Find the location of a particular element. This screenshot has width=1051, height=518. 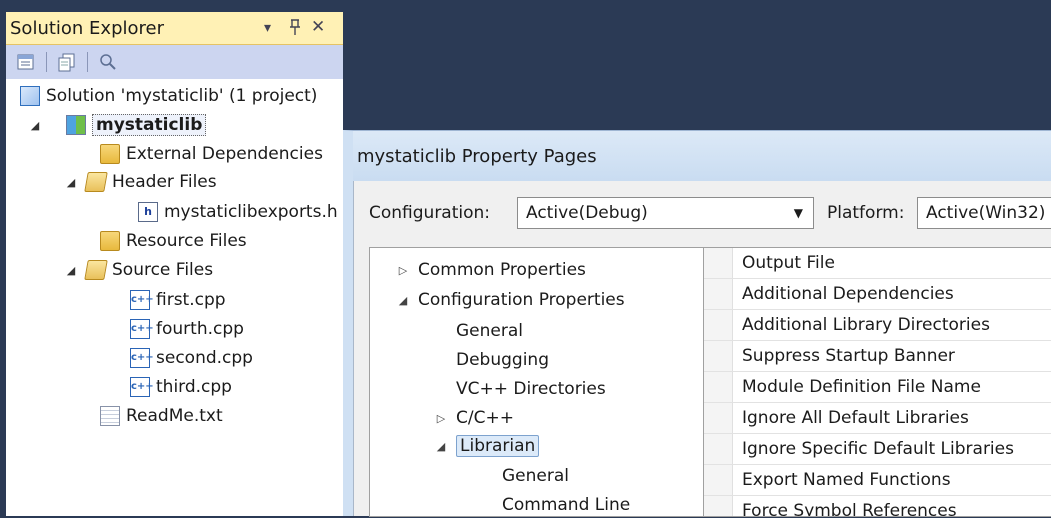

tree-item-label: mystaticlibexports.h is located at coordinates (251, 212).